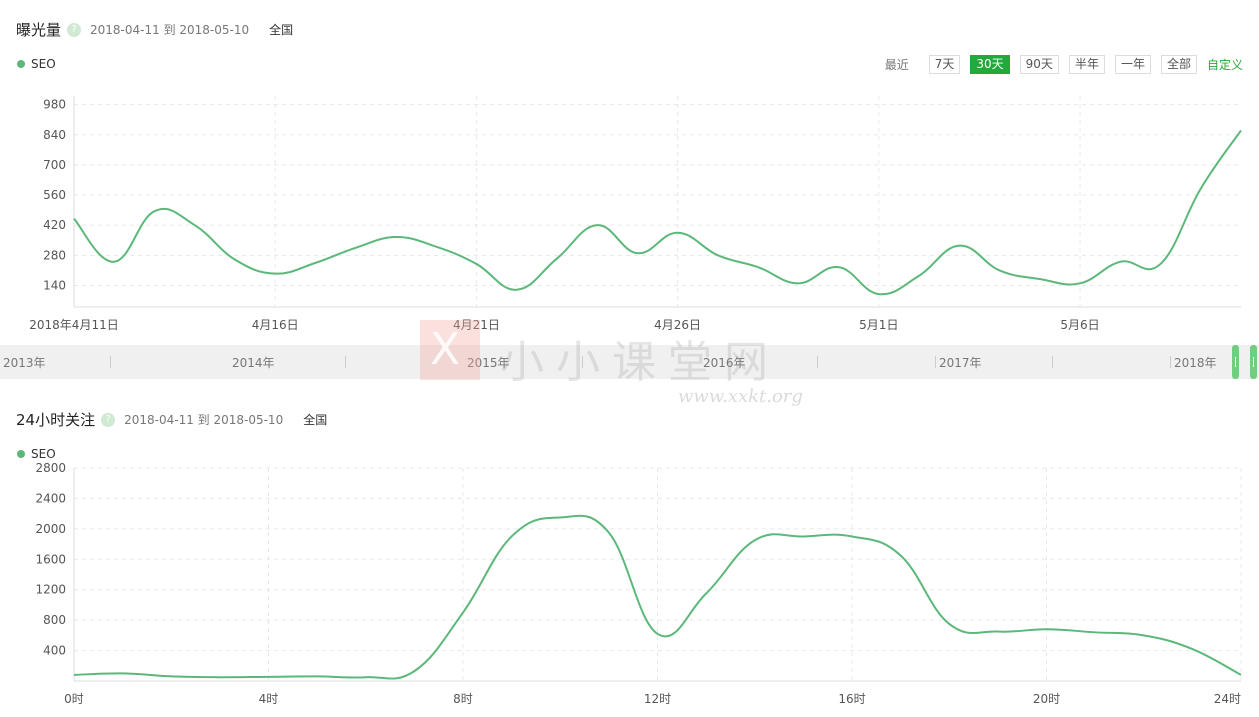 The height and width of the screenshot is (717, 1259). What do you see at coordinates (463, 699) in the screenshot?
I see `x-tick-label: 8时` at bounding box center [463, 699].